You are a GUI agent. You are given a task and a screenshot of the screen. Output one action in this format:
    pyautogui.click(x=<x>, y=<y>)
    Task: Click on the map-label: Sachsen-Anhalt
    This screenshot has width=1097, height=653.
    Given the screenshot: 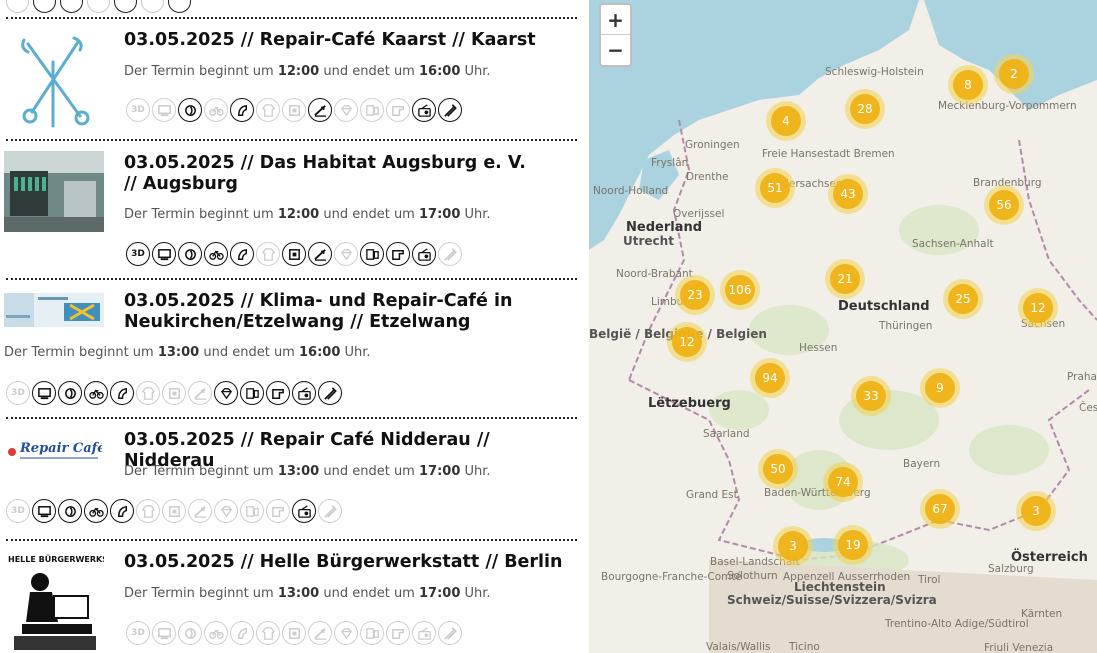 What is the action you would take?
    pyautogui.click(x=953, y=244)
    